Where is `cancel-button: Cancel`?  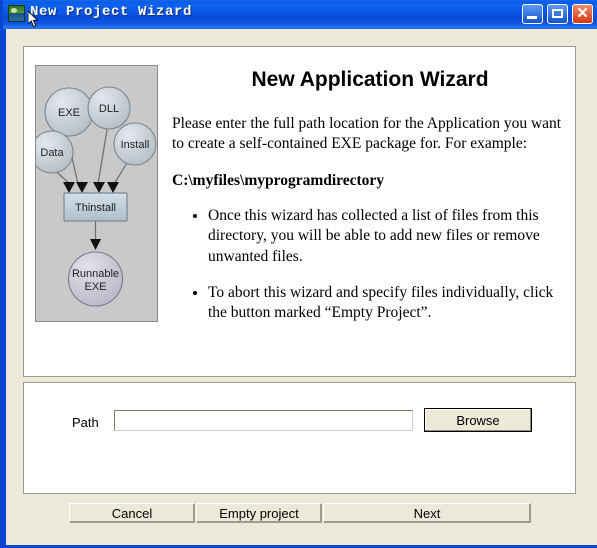
cancel-button: Cancel is located at coordinates (132, 513).